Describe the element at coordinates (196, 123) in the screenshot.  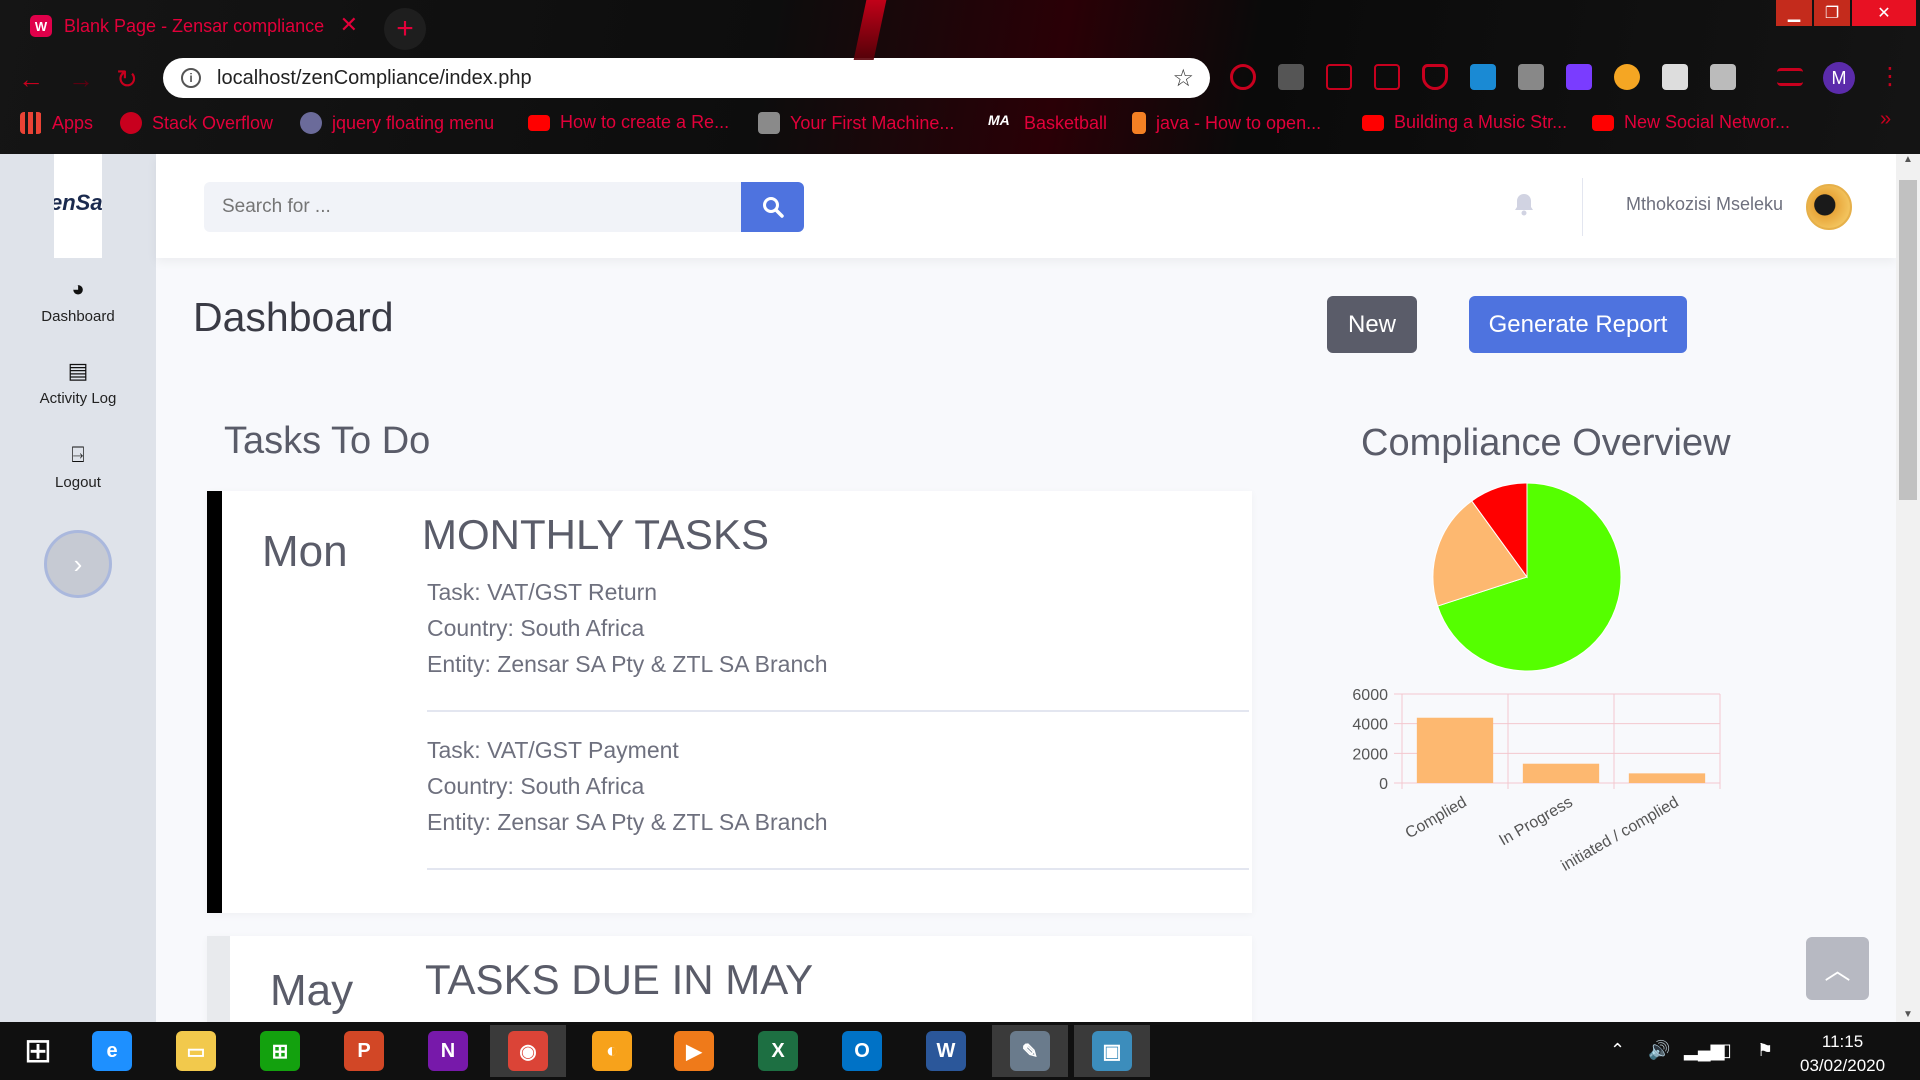
I see `bookmark-stack-overflow: Stack Overflow` at that location.